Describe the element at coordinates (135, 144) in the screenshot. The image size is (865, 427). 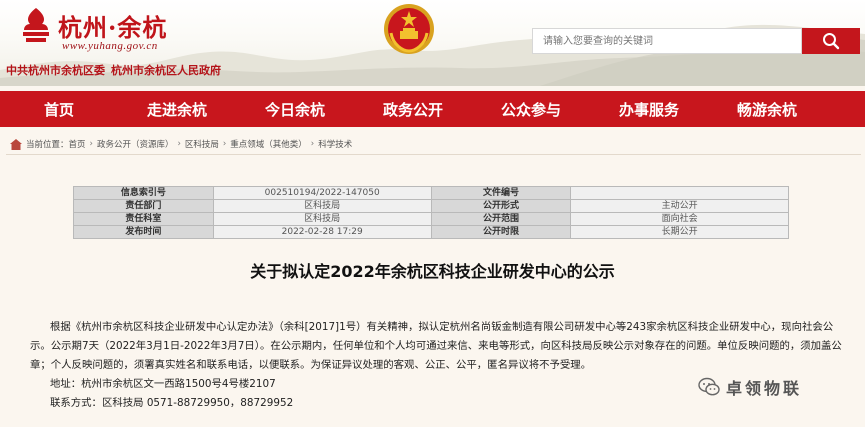
I see `breadcrumb-item-gov-affairs: 政务公开（资源库）` at that location.